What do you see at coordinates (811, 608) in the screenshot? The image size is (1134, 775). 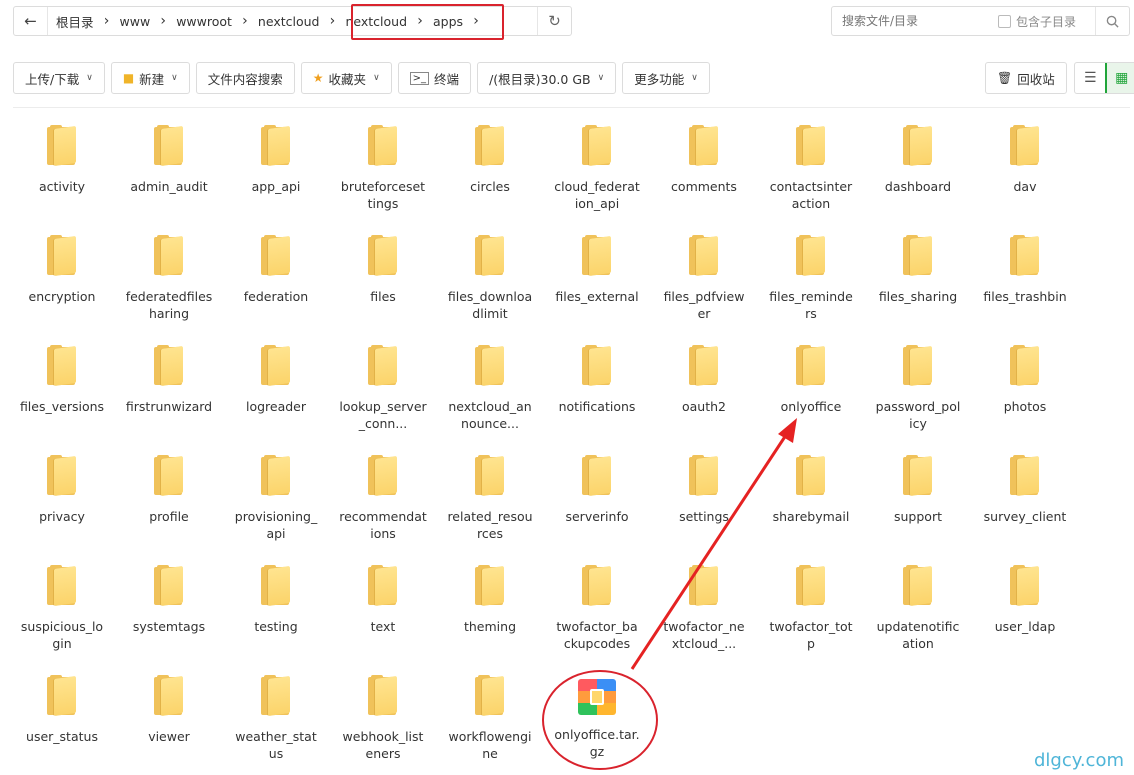 I see `folder-item: twofactor_totp` at bounding box center [811, 608].